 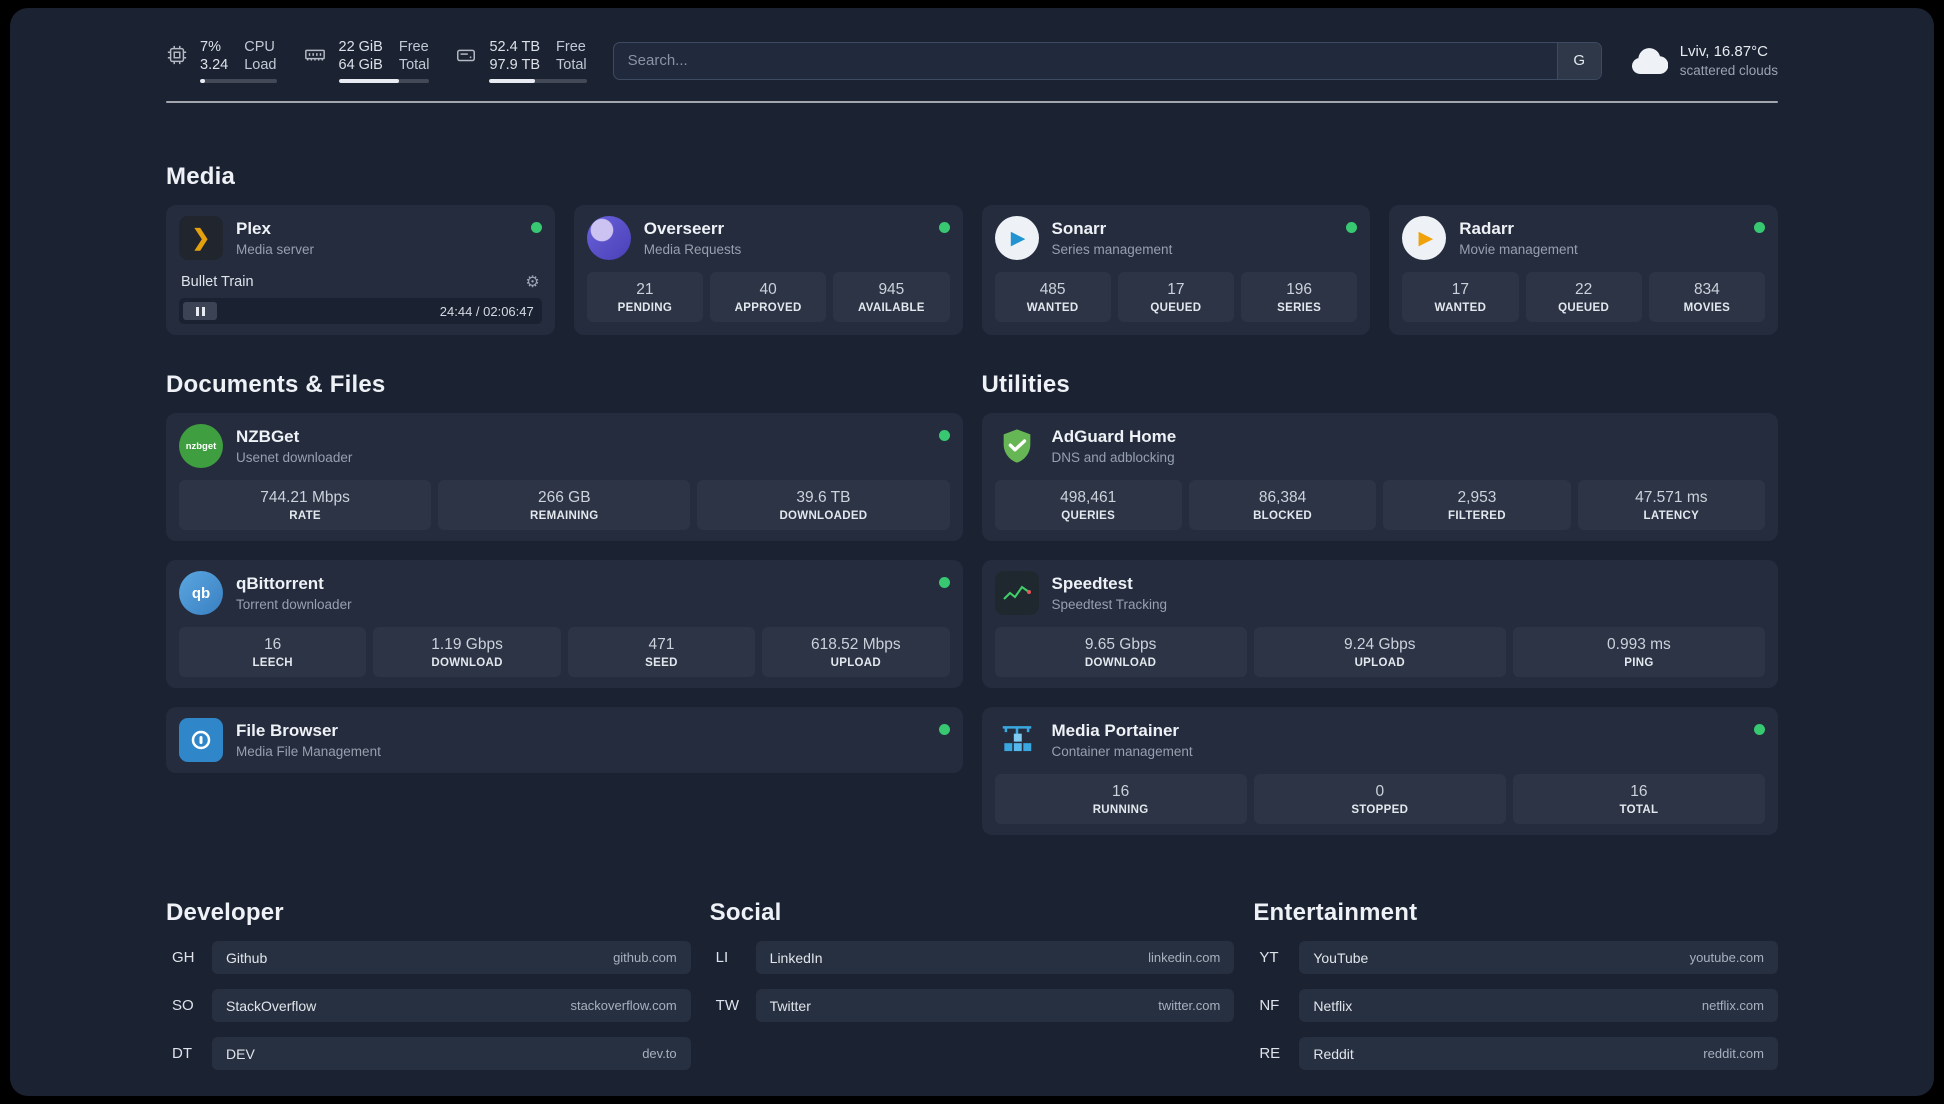 What do you see at coordinates (1115, 731) in the screenshot?
I see `portainer-name: Media Portainer` at bounding box center [1115, 731].